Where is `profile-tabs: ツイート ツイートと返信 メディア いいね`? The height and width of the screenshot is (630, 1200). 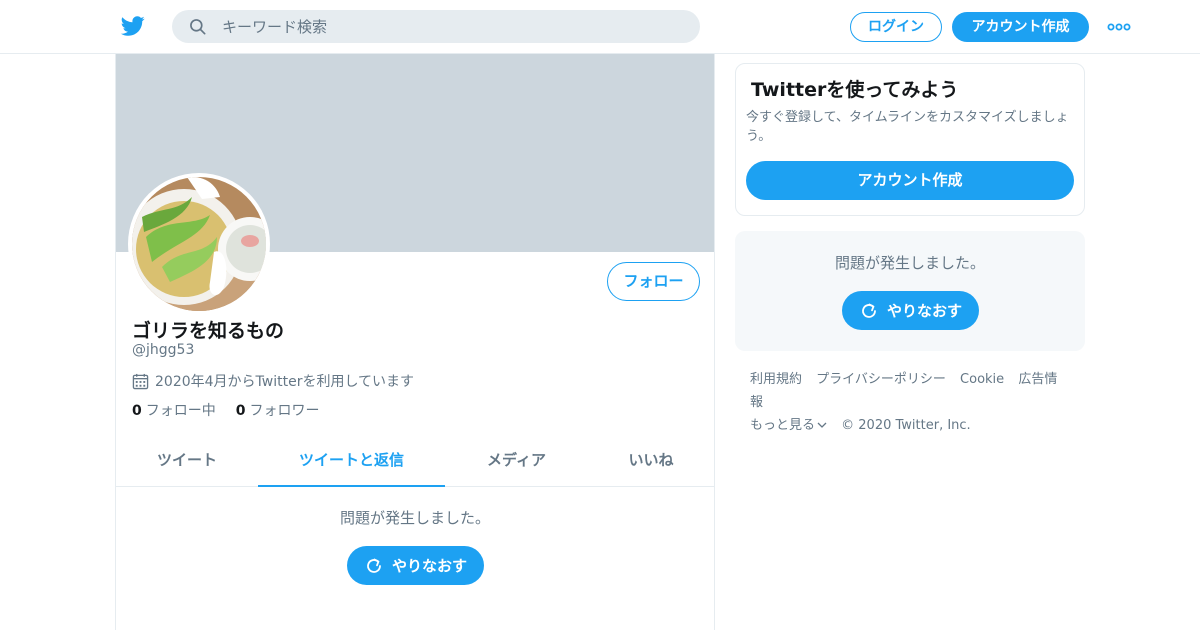 profile-tabs: ツイート ツイートと返信 メディア いいね is located at coordinates (415, 462).